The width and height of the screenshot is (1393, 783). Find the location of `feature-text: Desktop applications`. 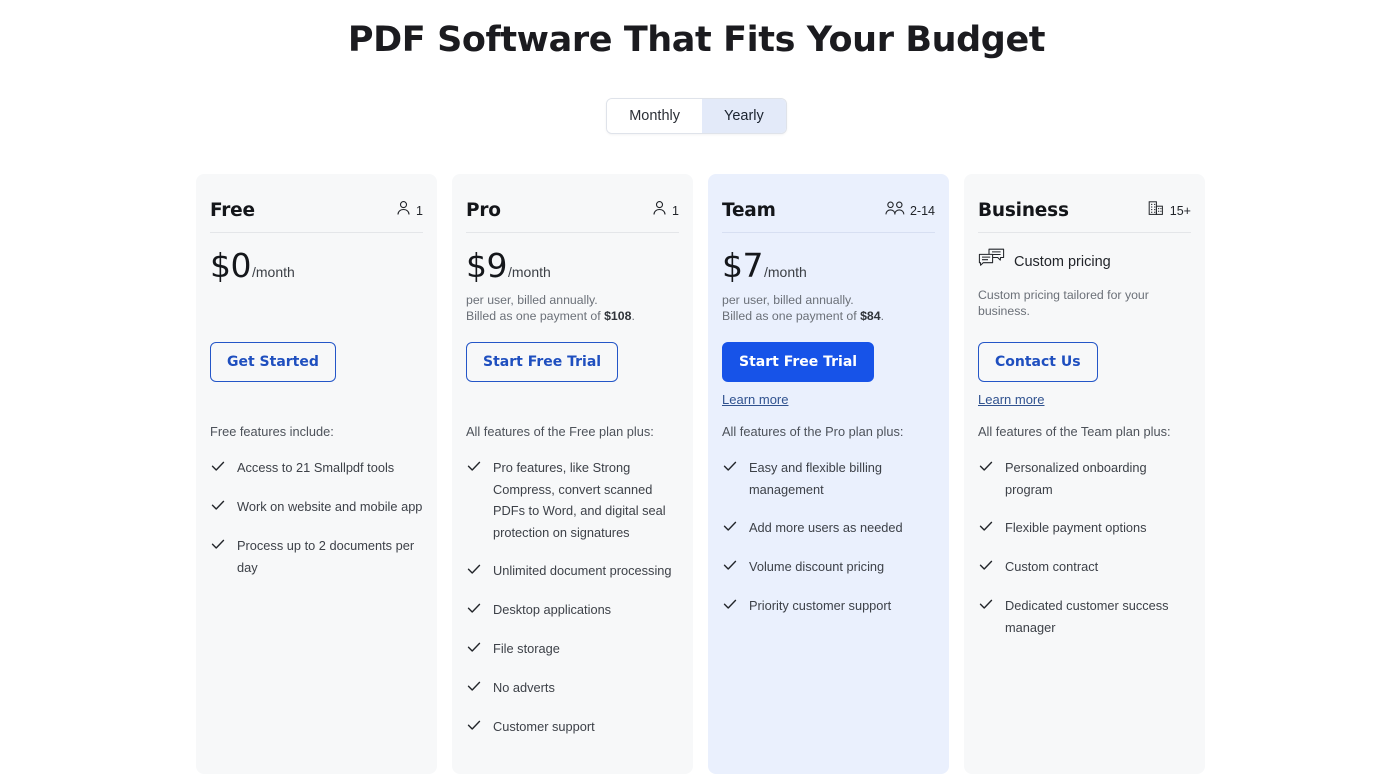

feature-text: Desktop applications is located at coordinates (552, 609).